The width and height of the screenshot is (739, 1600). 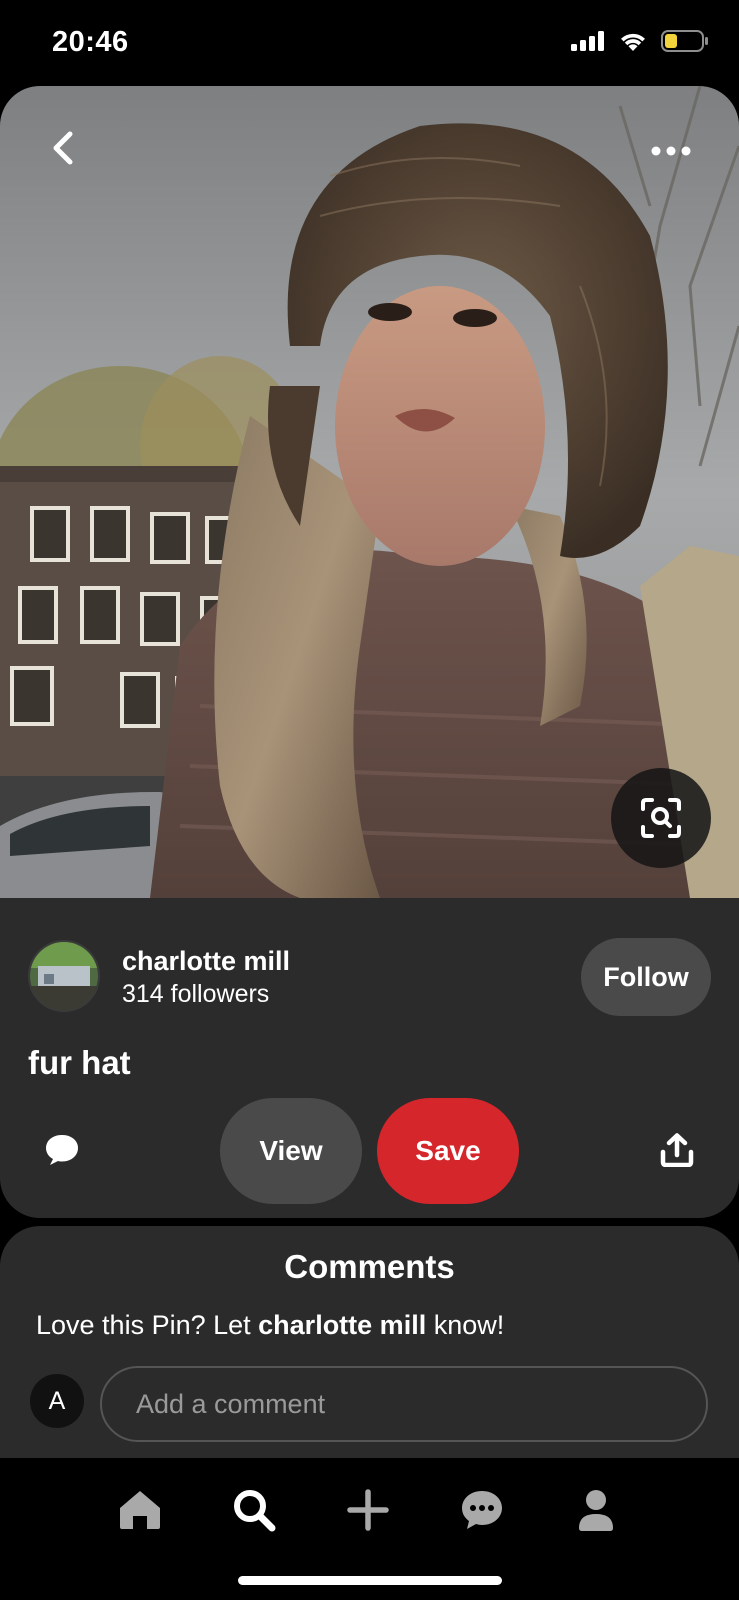 I want to click on pin-title: fur hat, so click(x=79, y=1062).